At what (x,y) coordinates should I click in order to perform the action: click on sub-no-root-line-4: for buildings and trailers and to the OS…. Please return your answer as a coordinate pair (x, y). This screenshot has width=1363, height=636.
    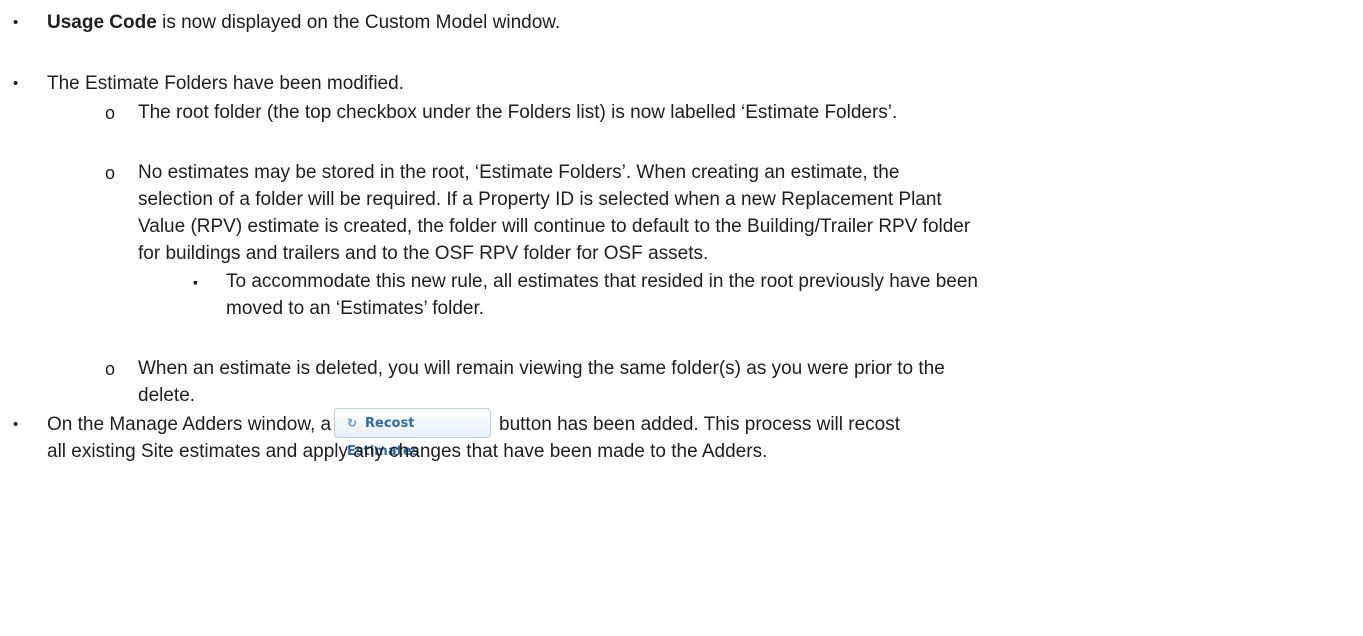
    Looking at the image, I should click on (423, 253).